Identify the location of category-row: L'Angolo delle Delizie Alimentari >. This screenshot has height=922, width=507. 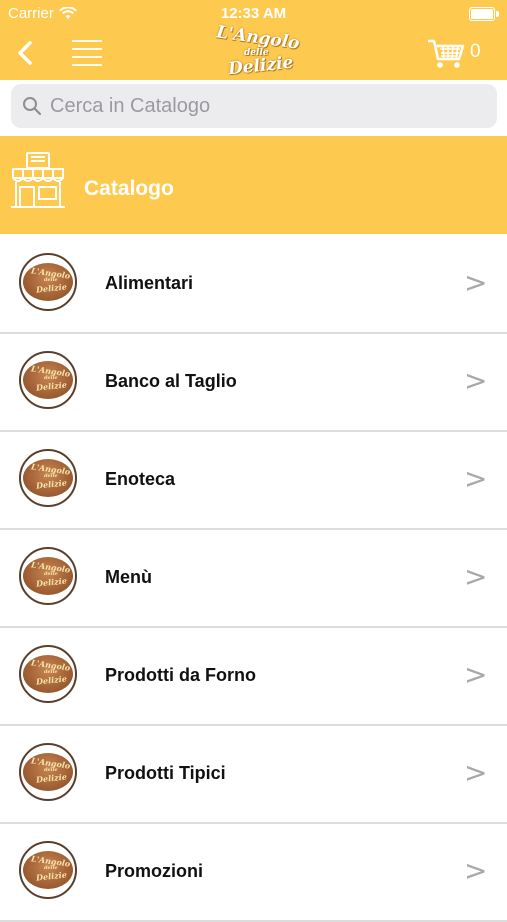
(253, 285).